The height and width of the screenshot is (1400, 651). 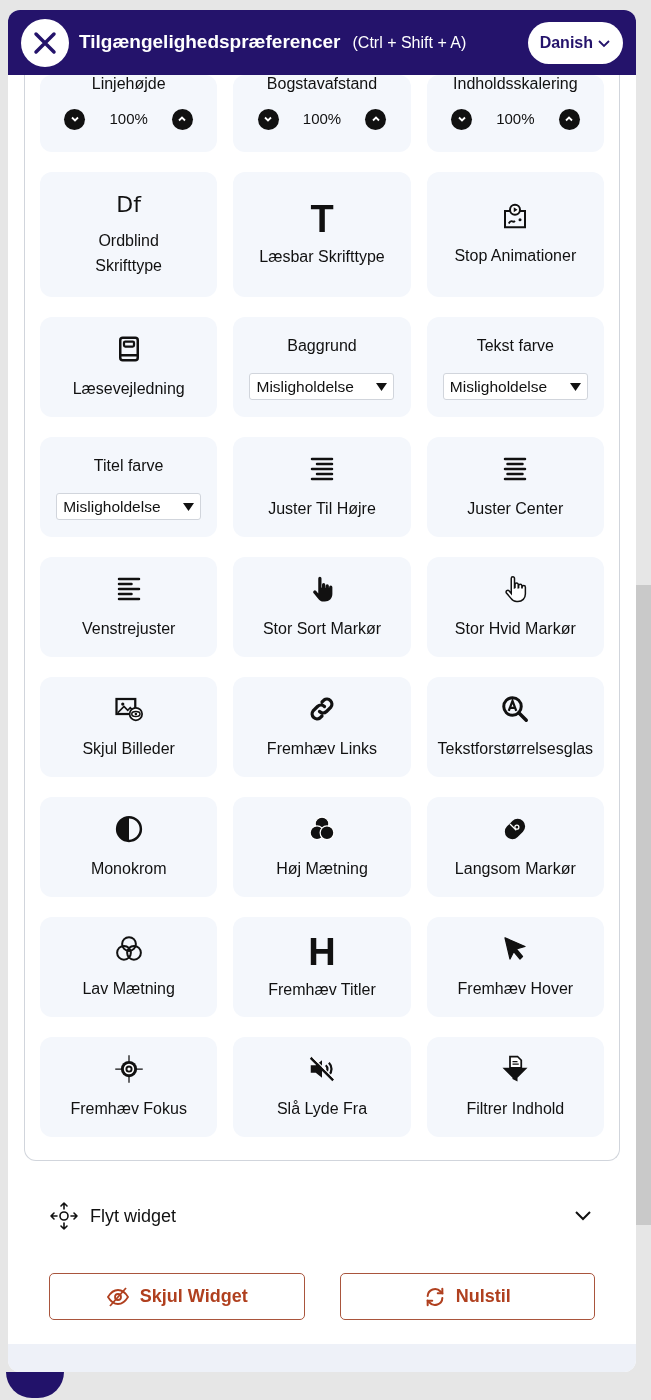 What do you see at coordinates (322, 847) in the screenshot?
I see `option-tile: Høj Mætning` at bounding box center [322, 847].